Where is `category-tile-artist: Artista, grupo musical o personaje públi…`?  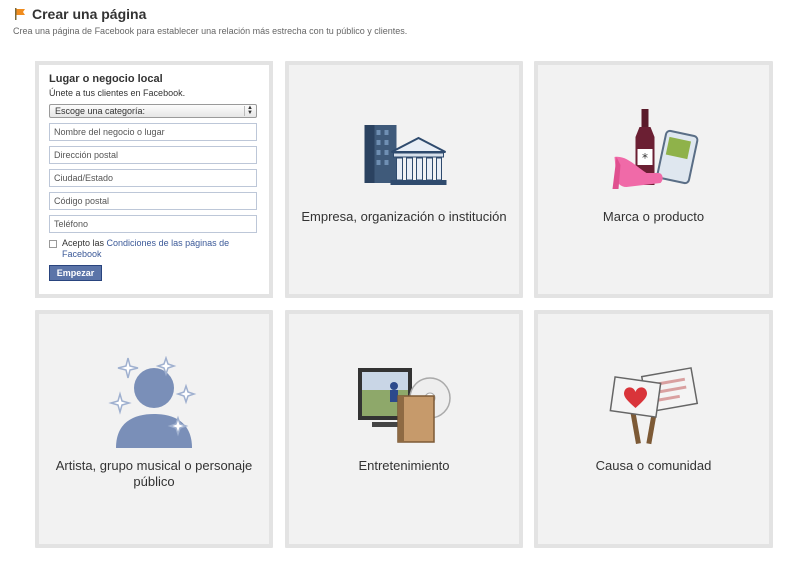 category-tile-artist: Artista, grupo musical o personaje públi… is located at coordinates (154, 429).